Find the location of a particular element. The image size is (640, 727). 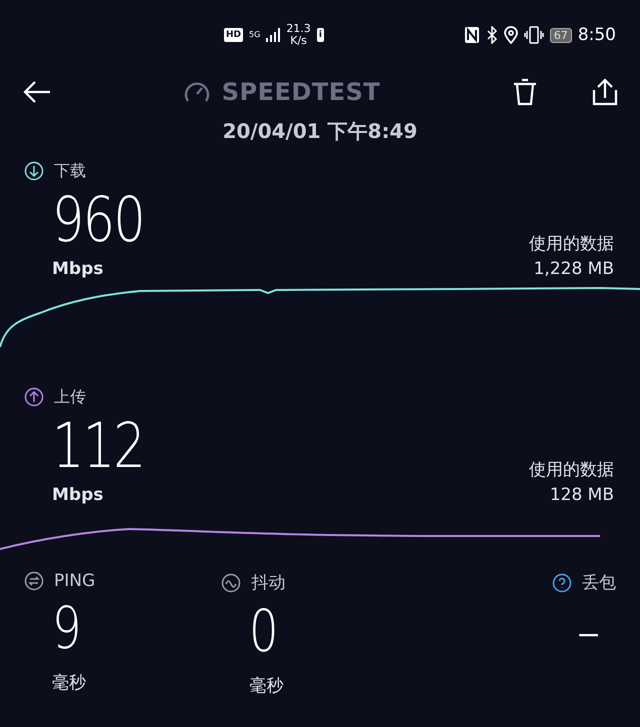

vibrate-icon is located at coordinates (534, 35).